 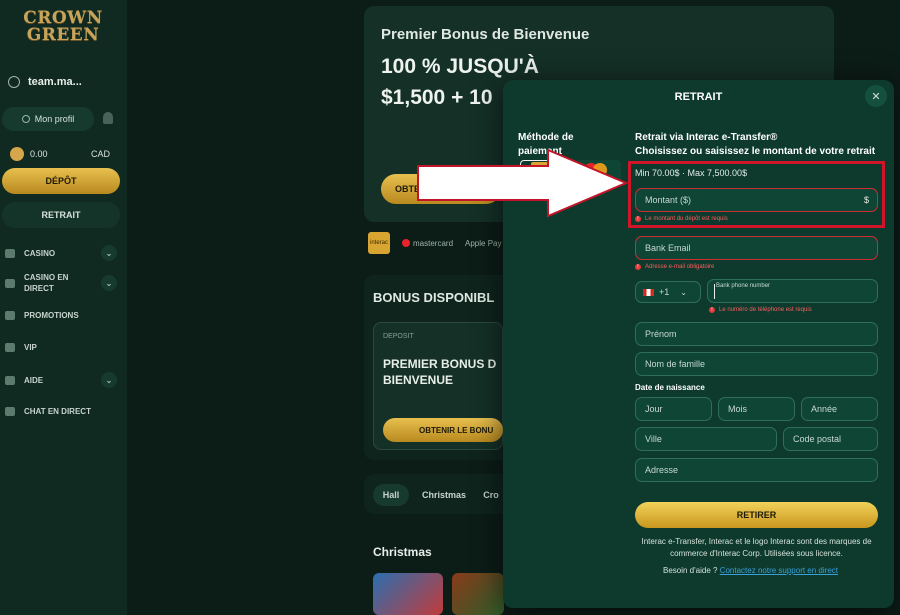 I want to click on canada-flag-icon, so click(x=648, y=292).